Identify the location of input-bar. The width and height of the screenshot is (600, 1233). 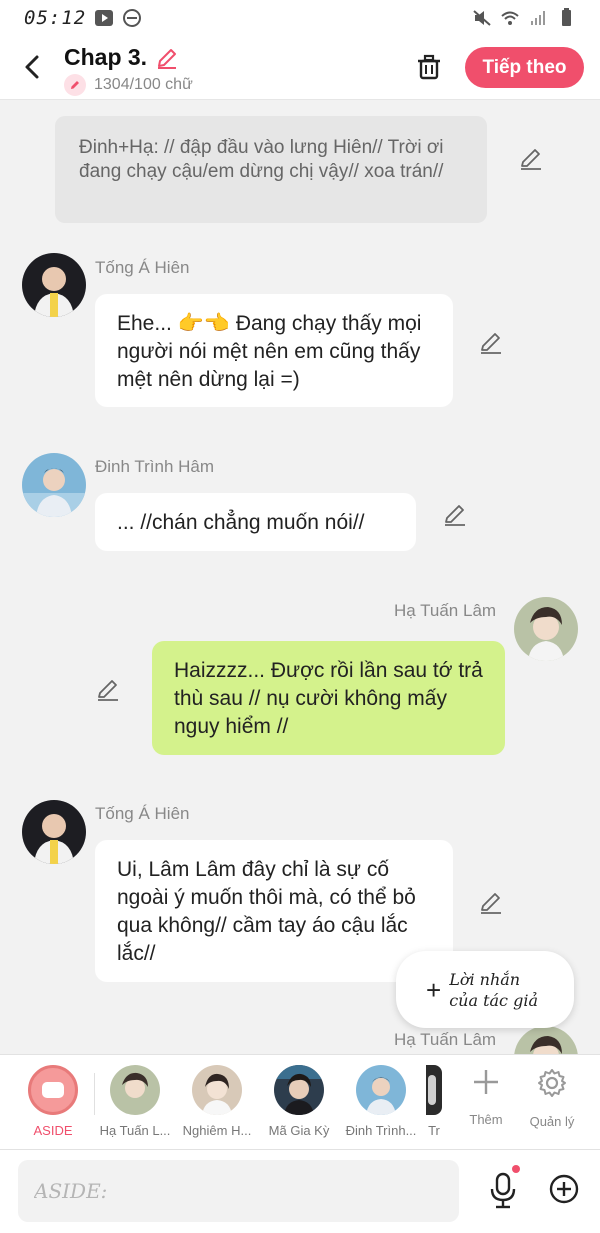
(300, 1191).